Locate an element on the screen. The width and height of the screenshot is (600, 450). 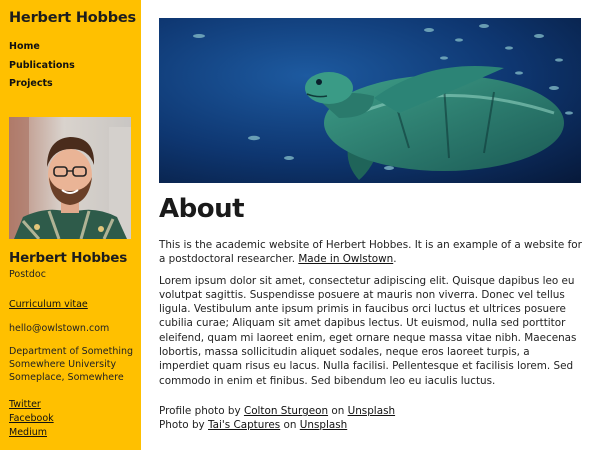
page-title: About is located at coordinates (202, 209).